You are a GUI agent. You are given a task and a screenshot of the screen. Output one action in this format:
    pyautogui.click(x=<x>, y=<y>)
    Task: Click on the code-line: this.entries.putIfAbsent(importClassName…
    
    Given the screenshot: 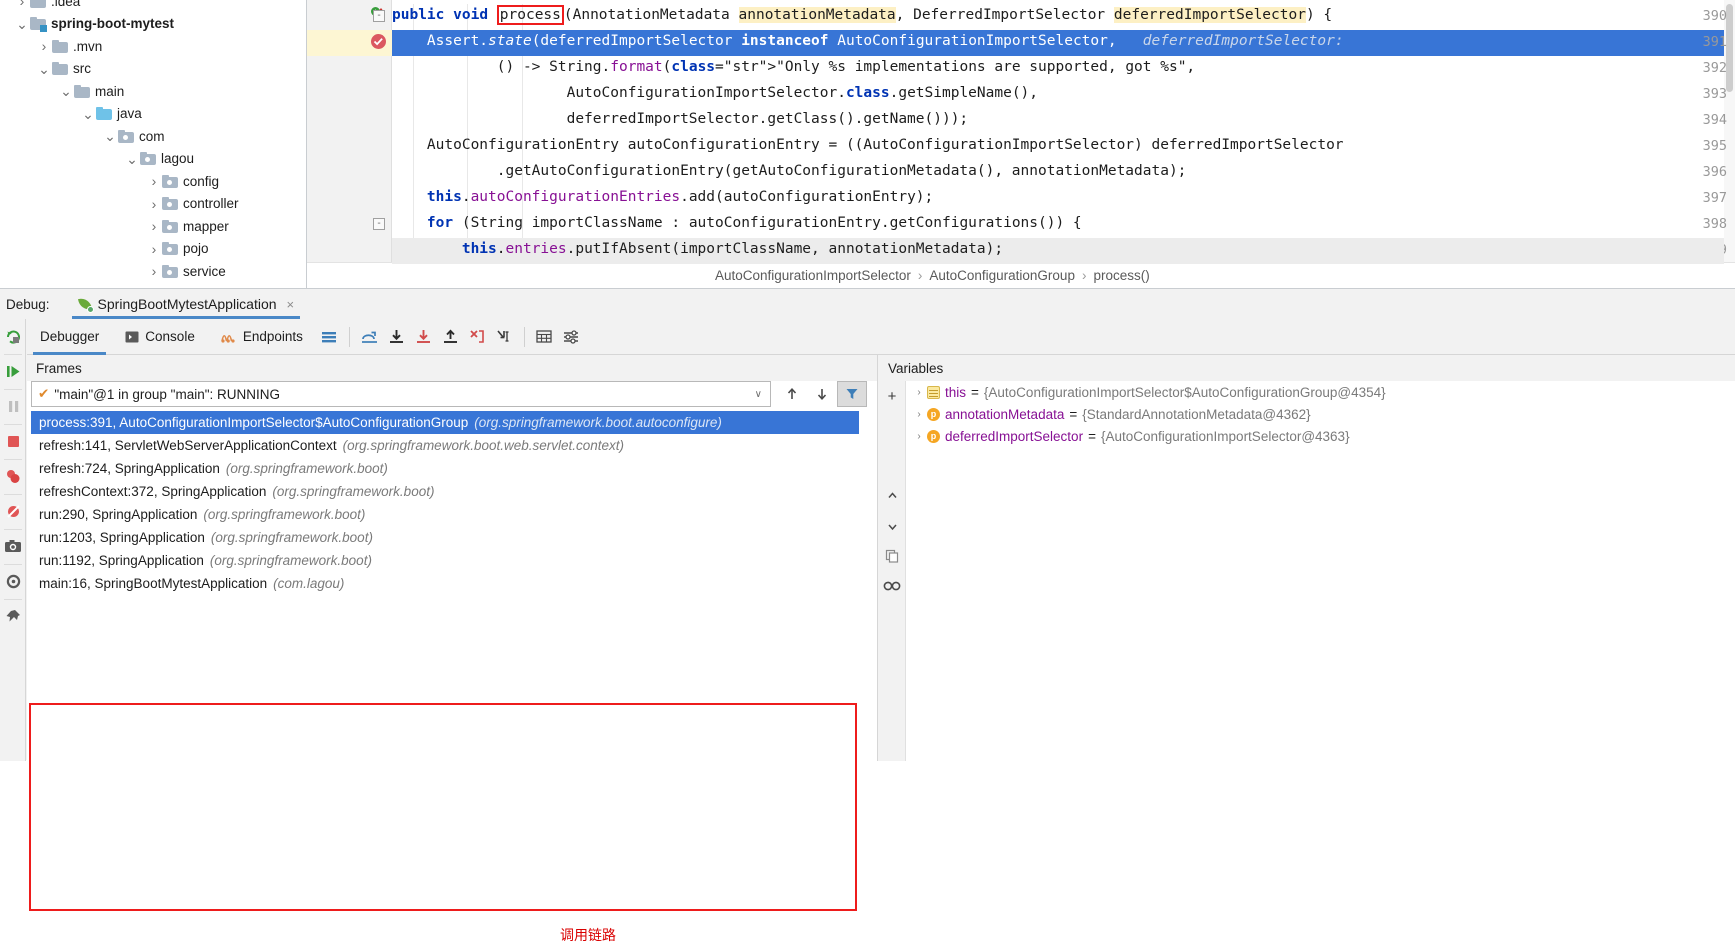 What is the action you would take?
    pyautogui.click(x=697, y=249)
    